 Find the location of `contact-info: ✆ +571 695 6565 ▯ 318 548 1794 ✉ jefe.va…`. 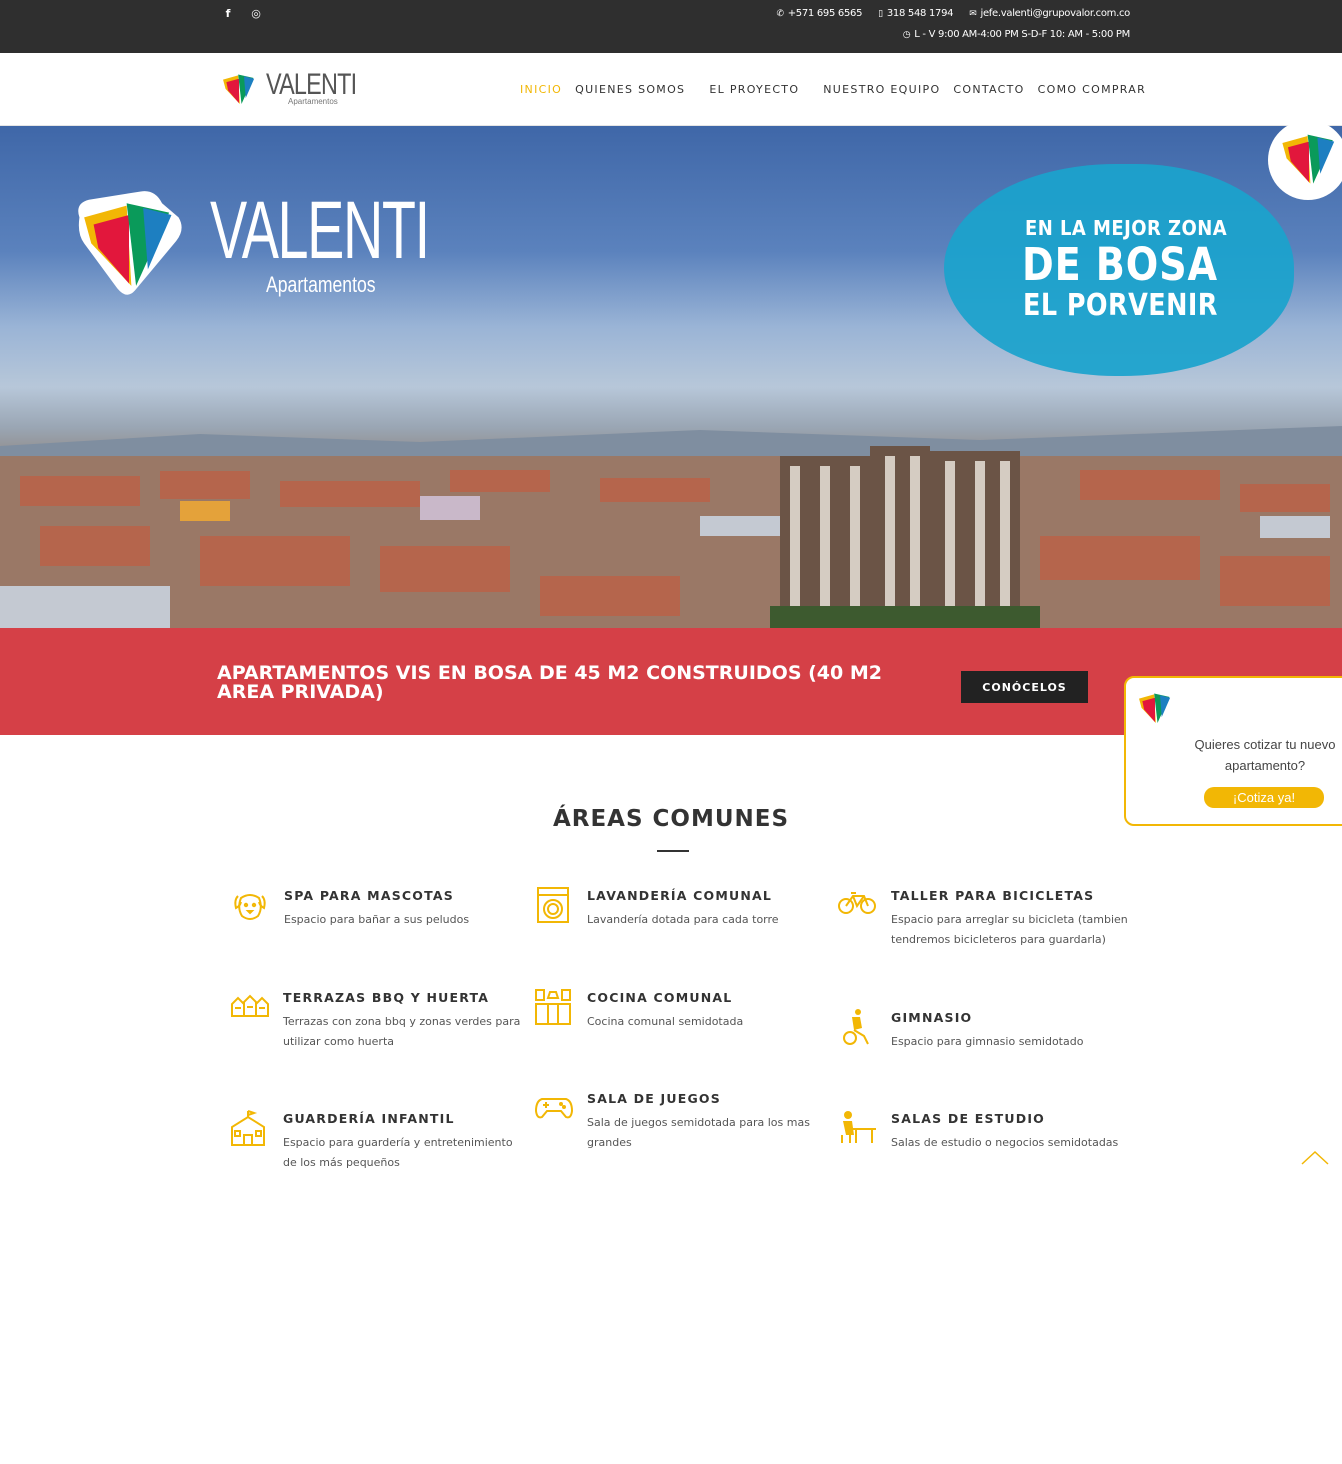

contact-info: ✆ +571 695 6565 ▯ 318 548 1794 ✉ jefe.va… is located at coordinates (953, 13).